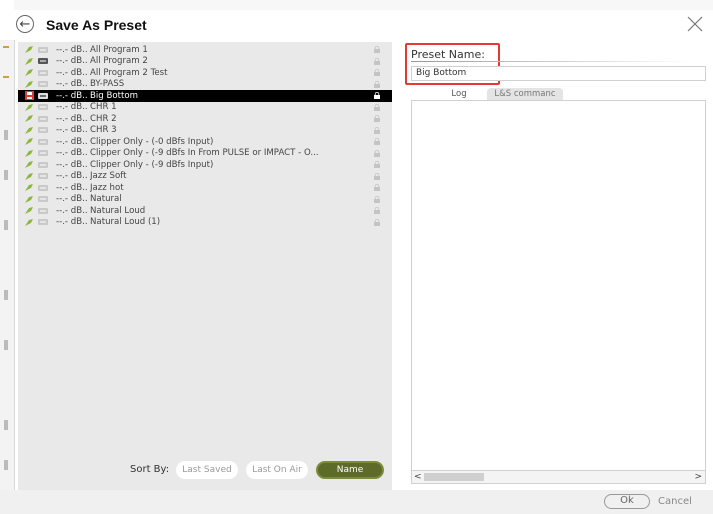 The image size is (713, 514). Describe the element at coordinates (205, 96) in the screenshot. I see `preset-row: --.- dB.. Big Bottom` at that location.